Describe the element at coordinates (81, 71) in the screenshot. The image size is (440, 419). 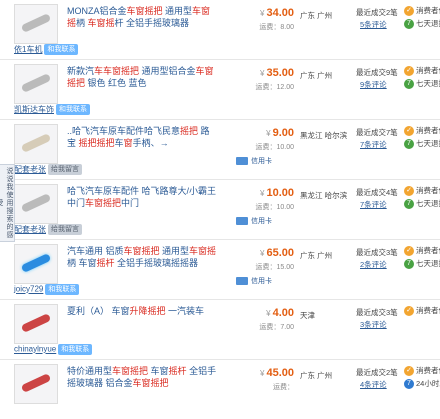
I see `title-text: 新款汽` at that location.